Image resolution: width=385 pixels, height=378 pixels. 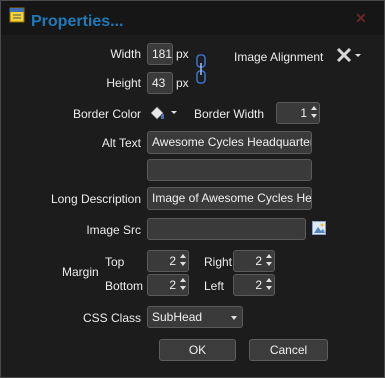 I want to click on chevron-down-icon, so click(x=234, y=318).